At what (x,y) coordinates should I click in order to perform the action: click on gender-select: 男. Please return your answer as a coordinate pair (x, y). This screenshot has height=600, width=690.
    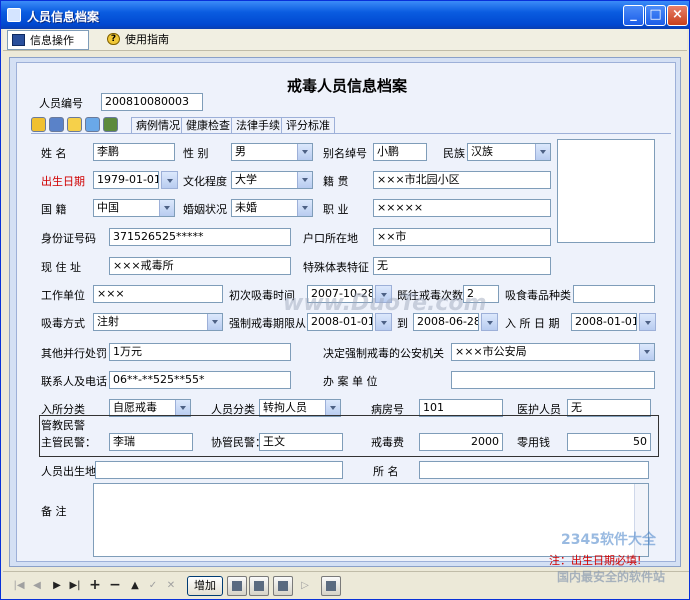
    Looking at the image, I should click on (272, 152).